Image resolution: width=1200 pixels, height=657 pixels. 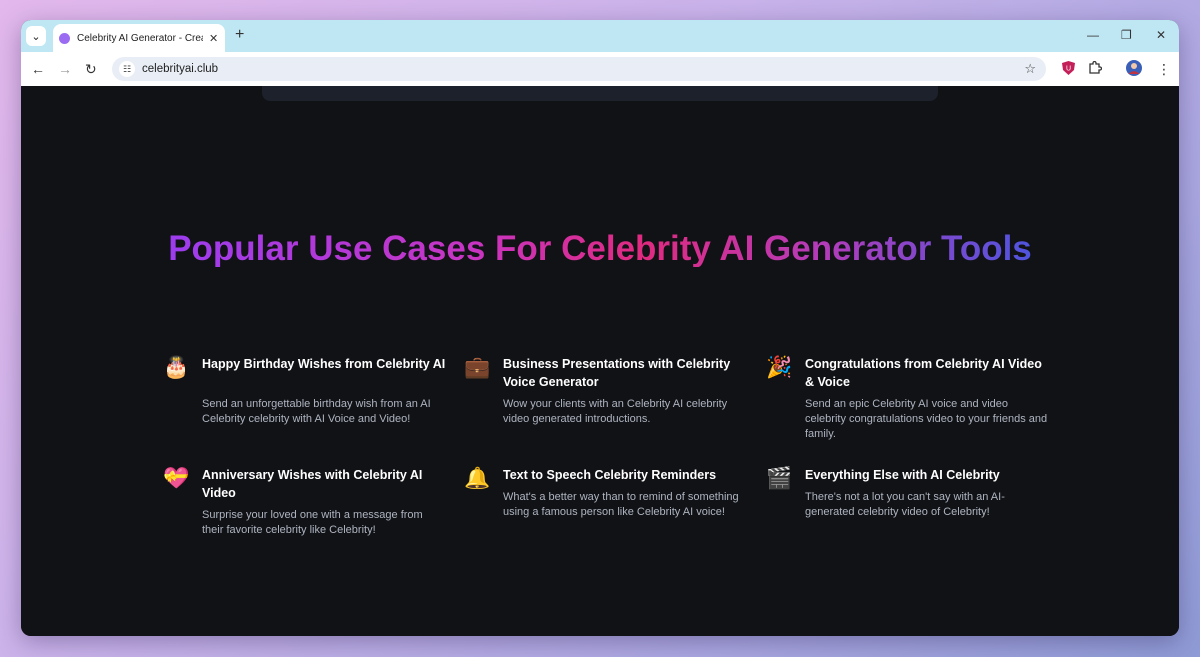 I want to click on svg-text: U, so click(x=1067, y=69).